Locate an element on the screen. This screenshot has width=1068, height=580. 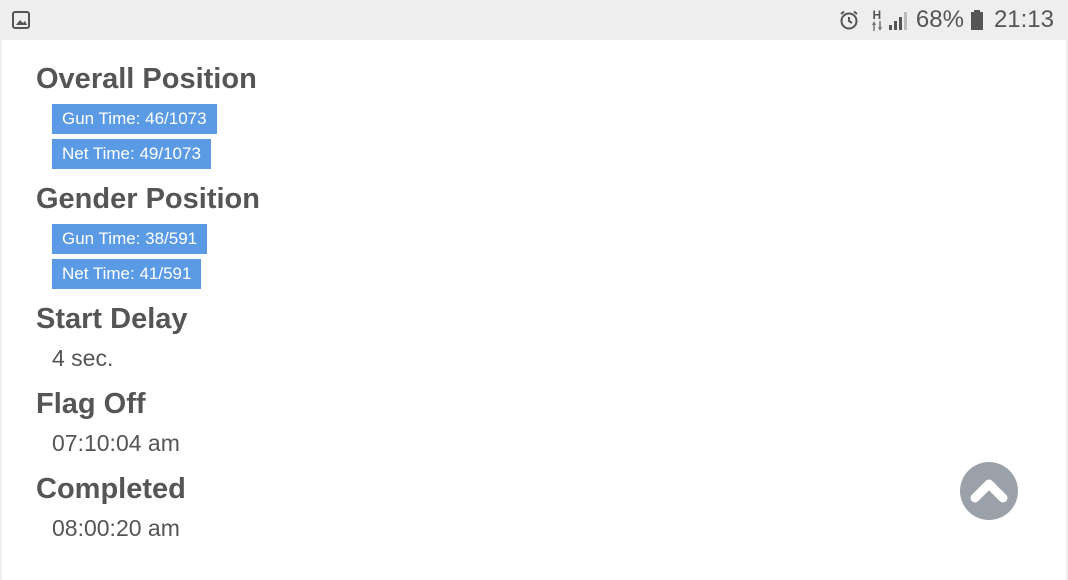
alarm-icon is located at coordinates (849, 20).